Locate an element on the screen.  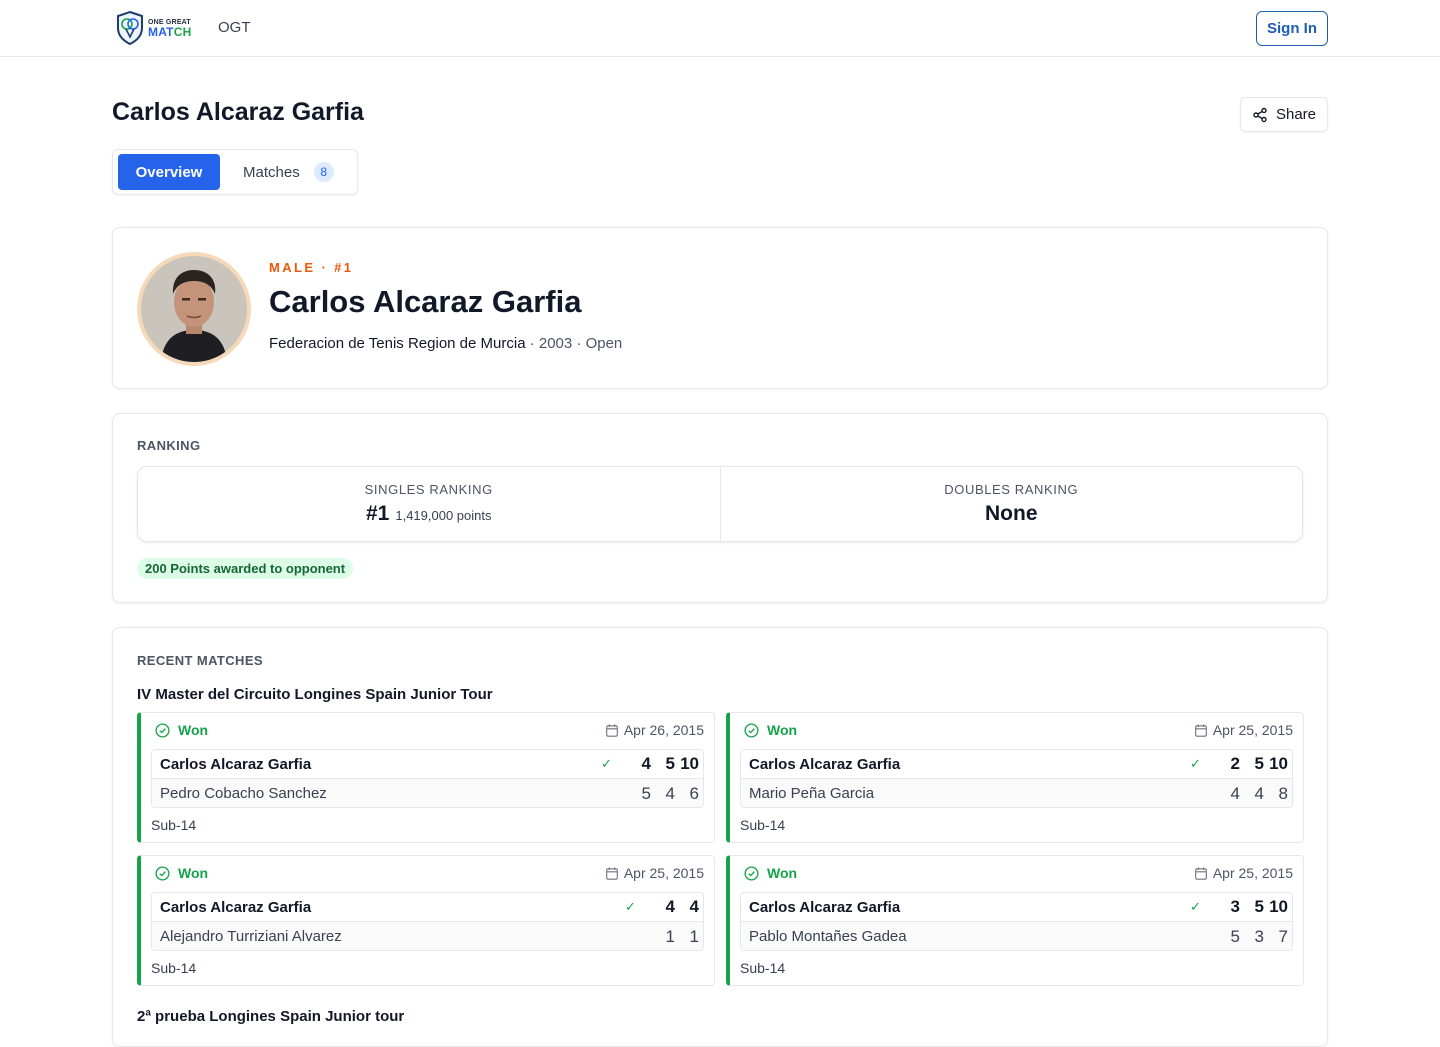
loser-name: Pablo Montañes Gadea is located at coordinates (982, 936).